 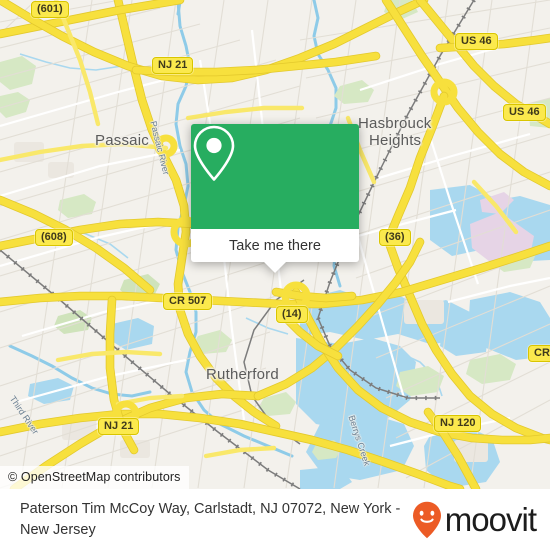 What do you see at coordinates (94, 477) in the screenshot?
I see `osm-attribution: © OpenStreetMap contributors` at bounding box center [94, 477].